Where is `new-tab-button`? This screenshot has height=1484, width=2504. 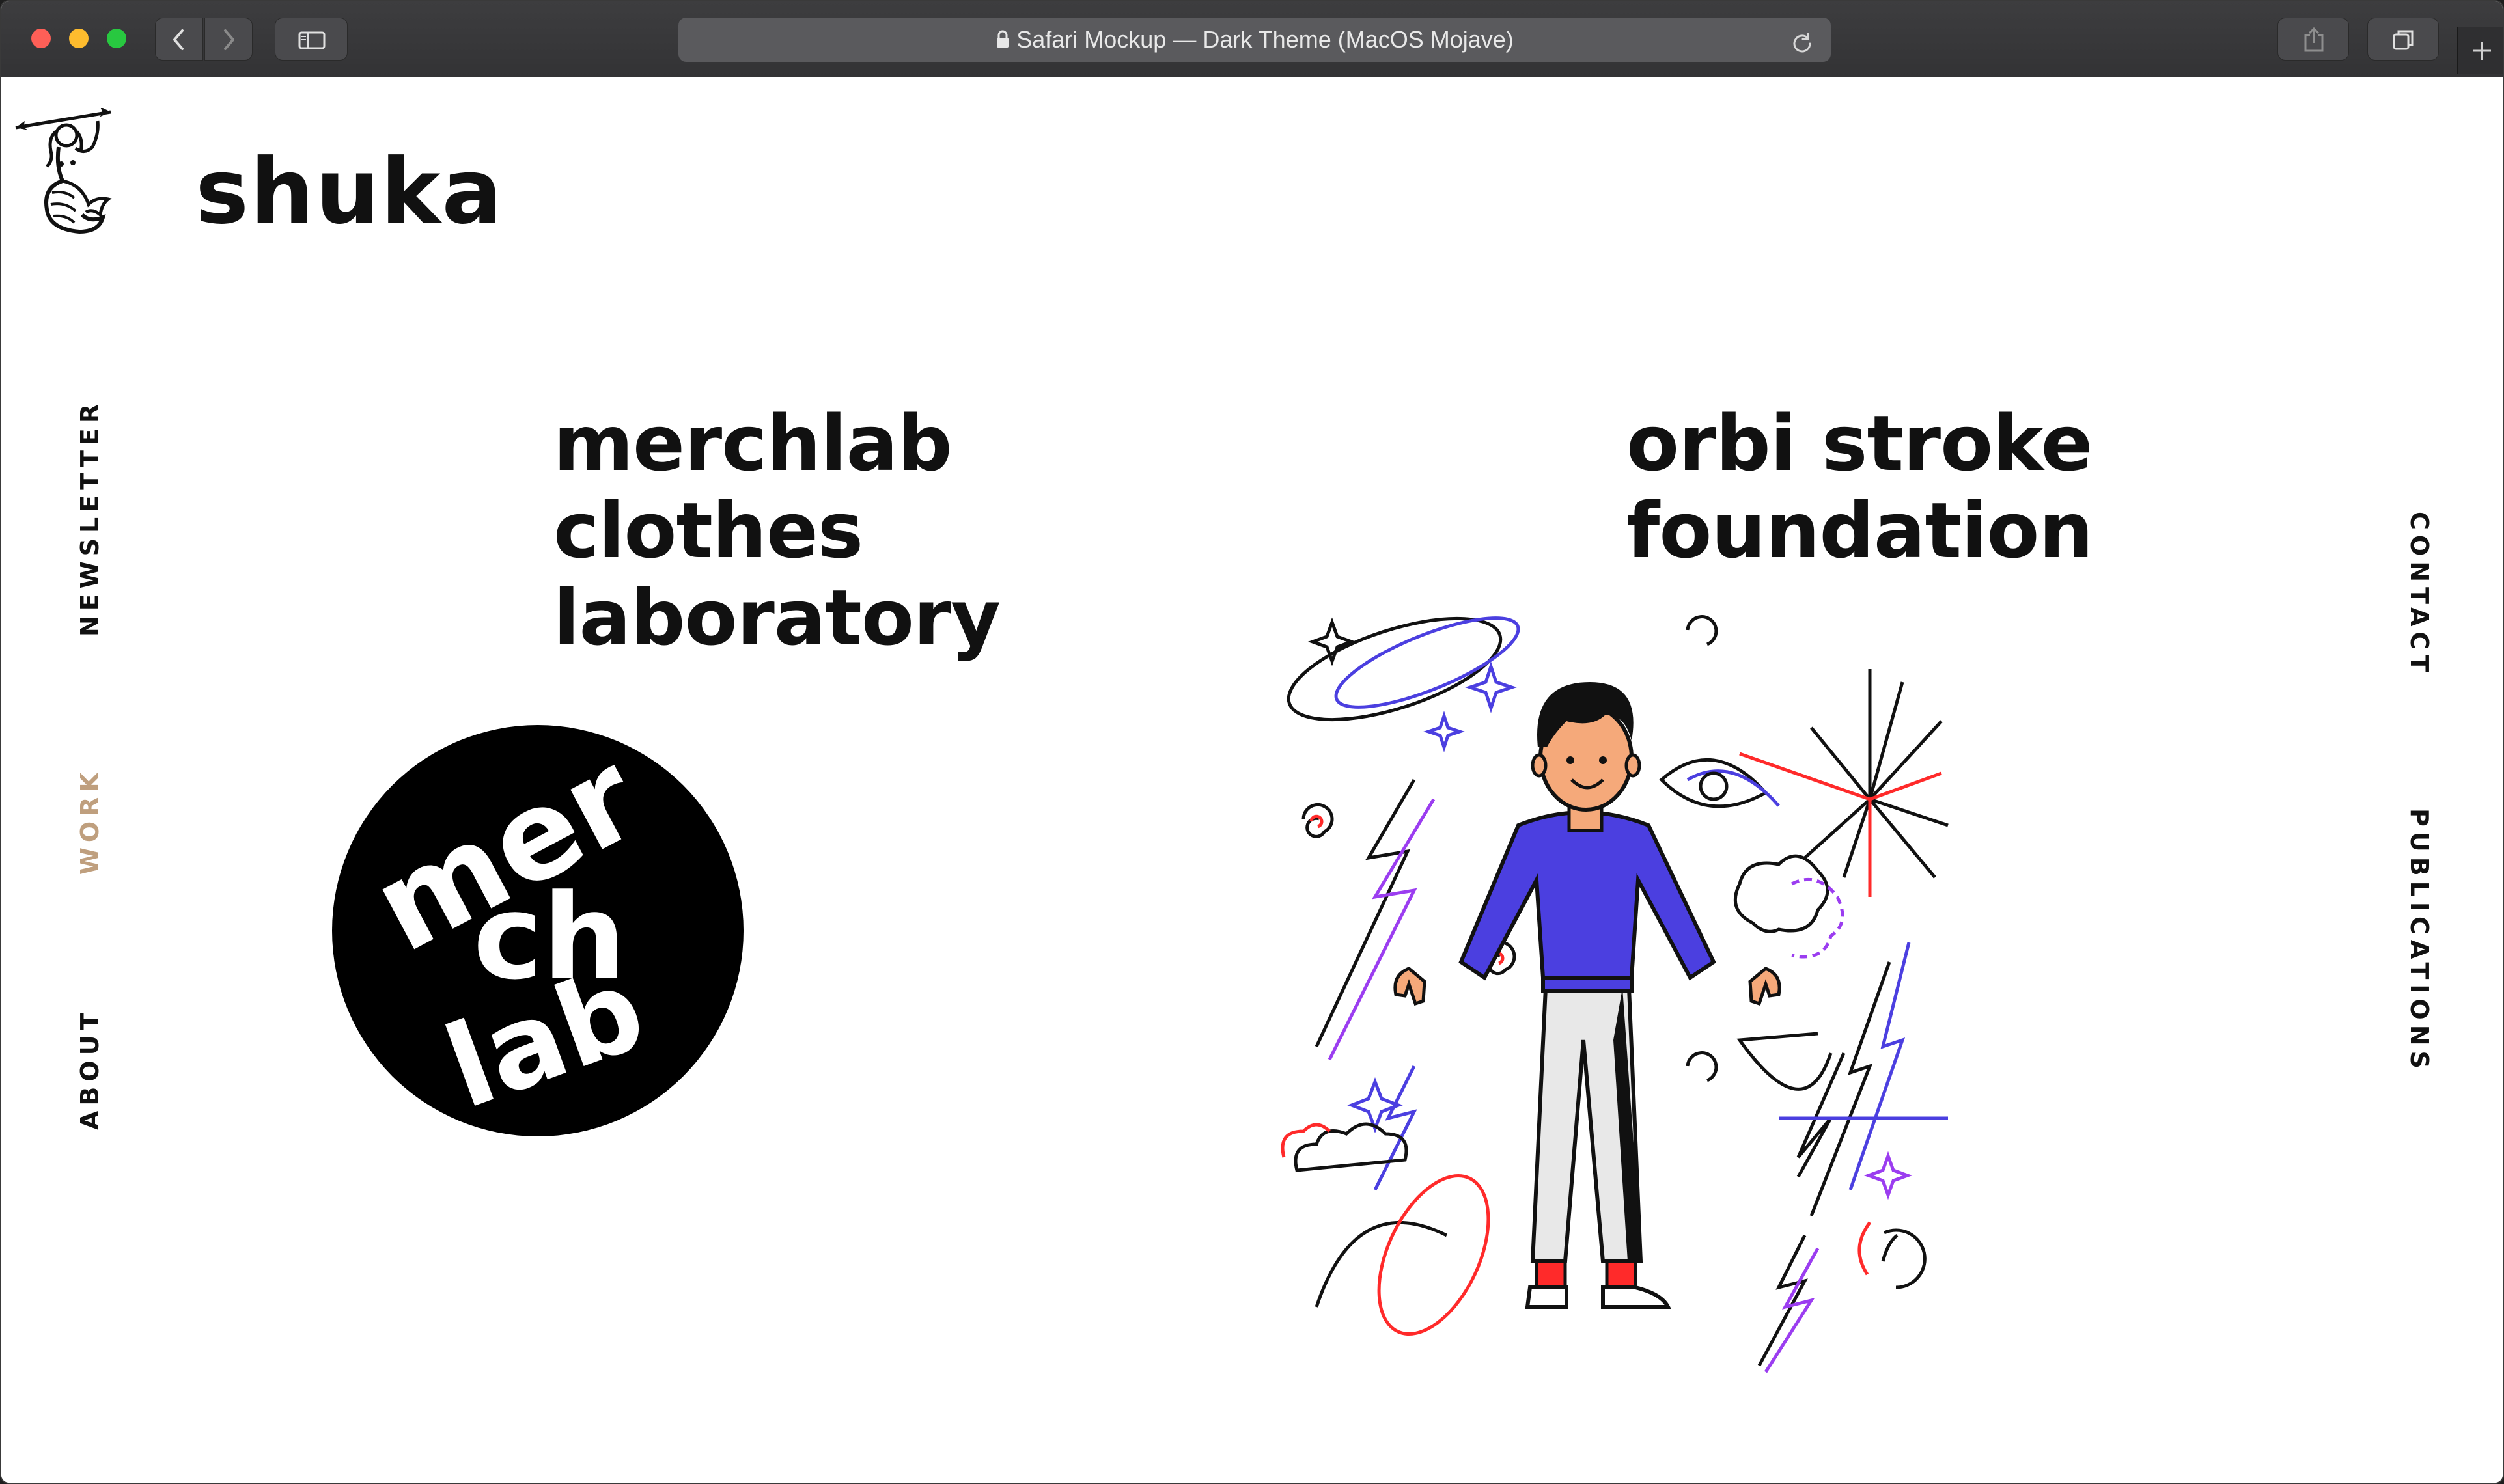
new-tab-button is located at coordinates (2480, 50).